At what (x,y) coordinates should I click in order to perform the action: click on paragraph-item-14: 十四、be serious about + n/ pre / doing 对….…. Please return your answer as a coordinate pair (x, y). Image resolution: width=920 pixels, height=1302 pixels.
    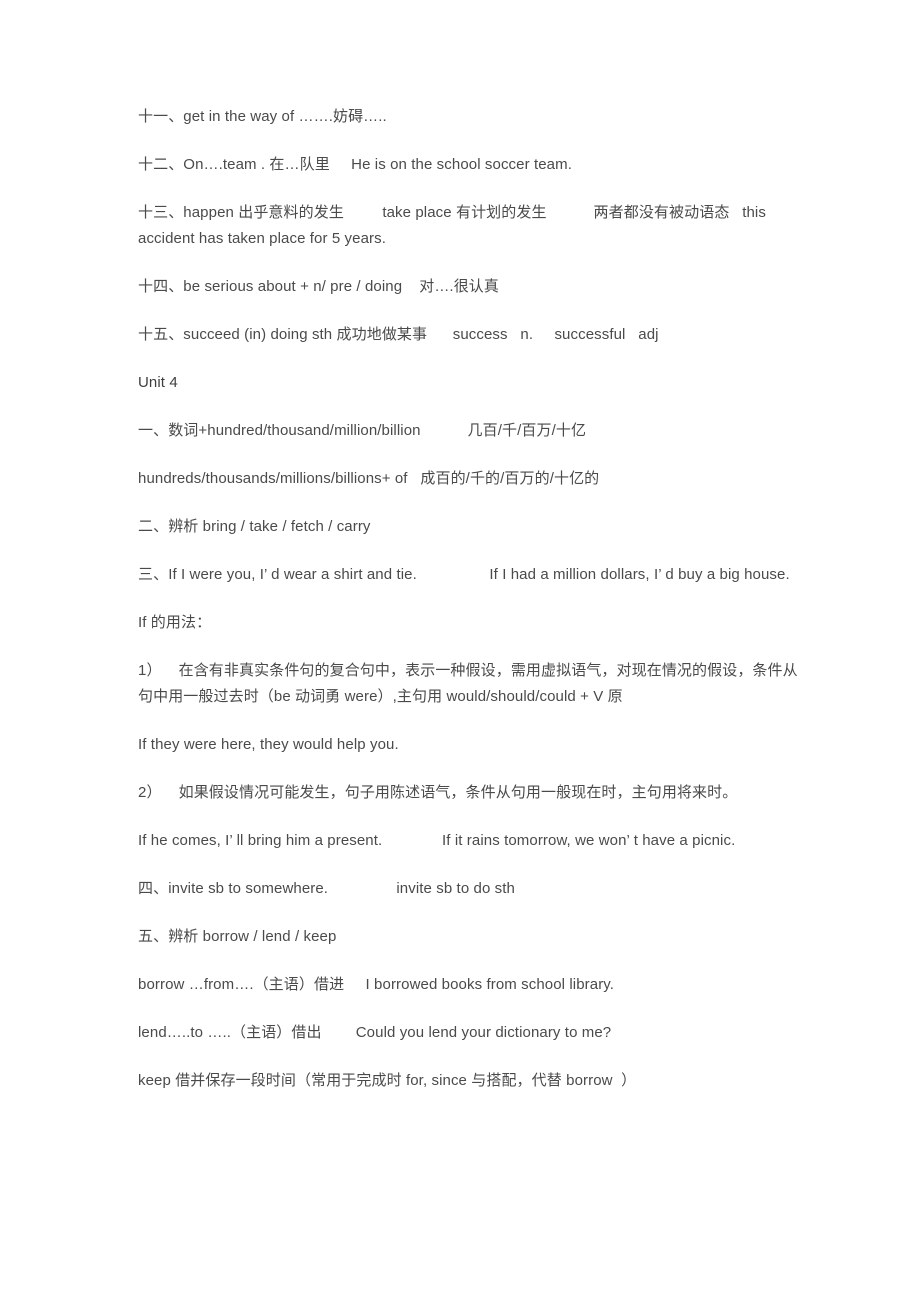
    Looking at the image, I should click on (319, 286).